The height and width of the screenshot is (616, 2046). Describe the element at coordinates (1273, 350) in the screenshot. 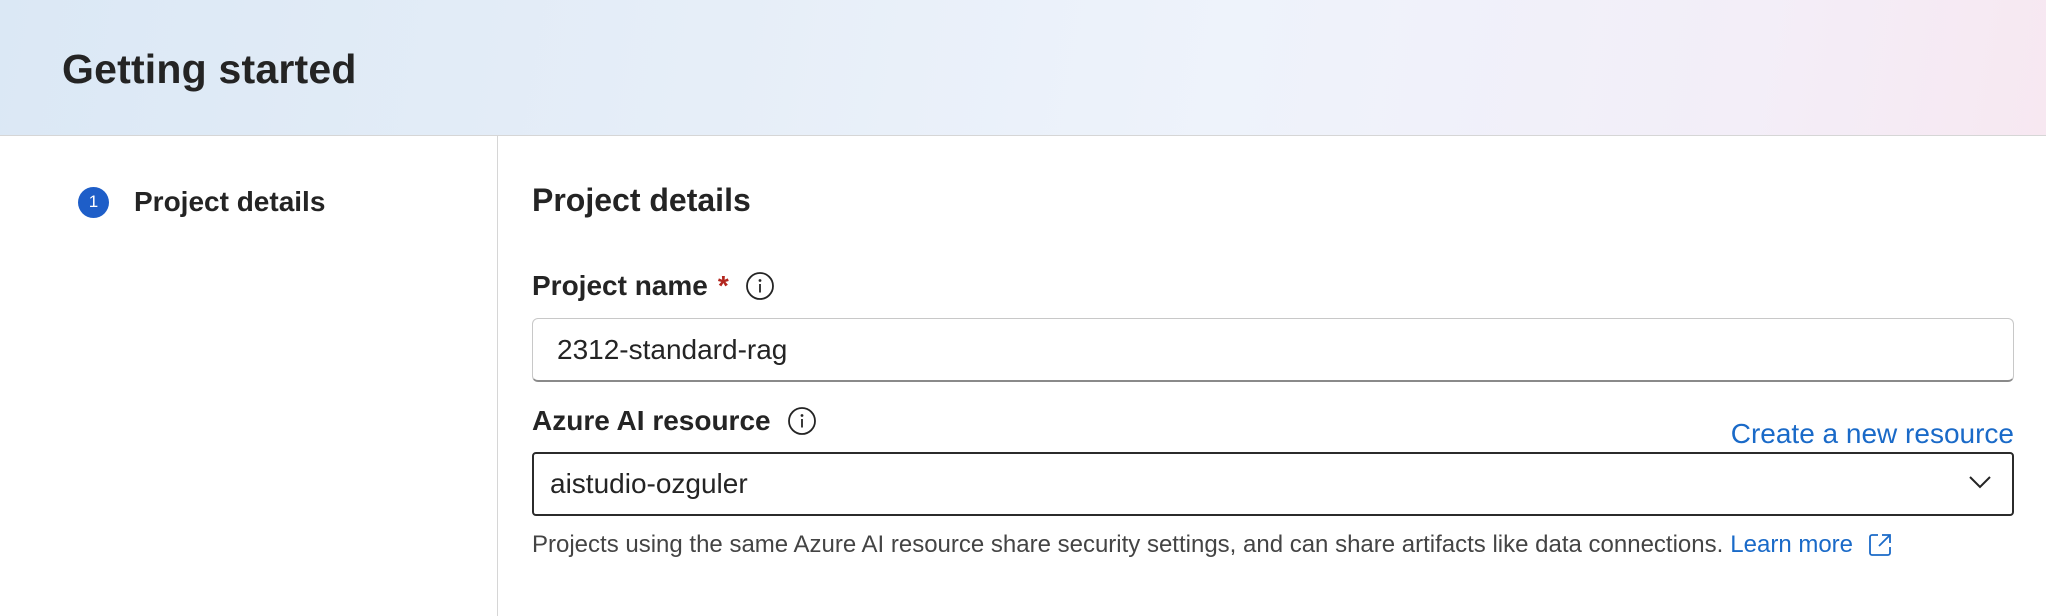

I see `project-name-input` at that location.